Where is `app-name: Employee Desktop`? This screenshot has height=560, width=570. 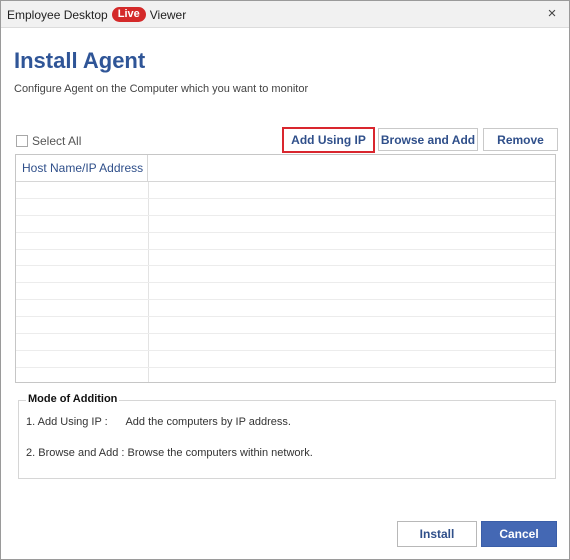
app-name: Employee Desktop is located at coordinates (57, 14).